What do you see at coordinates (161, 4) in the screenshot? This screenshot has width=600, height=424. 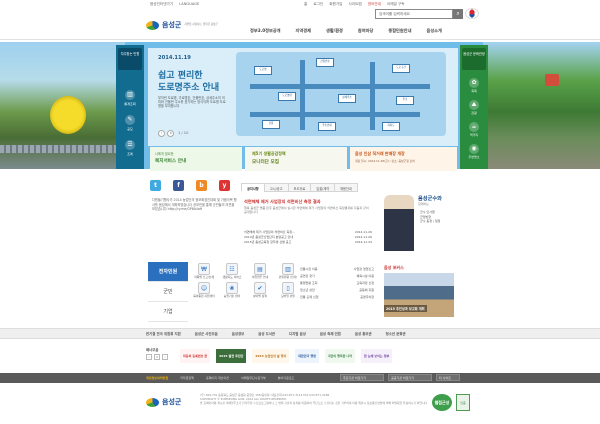 I see `utility-link-intranet: 음성인터넷가기` at bounding box center [161, 4].